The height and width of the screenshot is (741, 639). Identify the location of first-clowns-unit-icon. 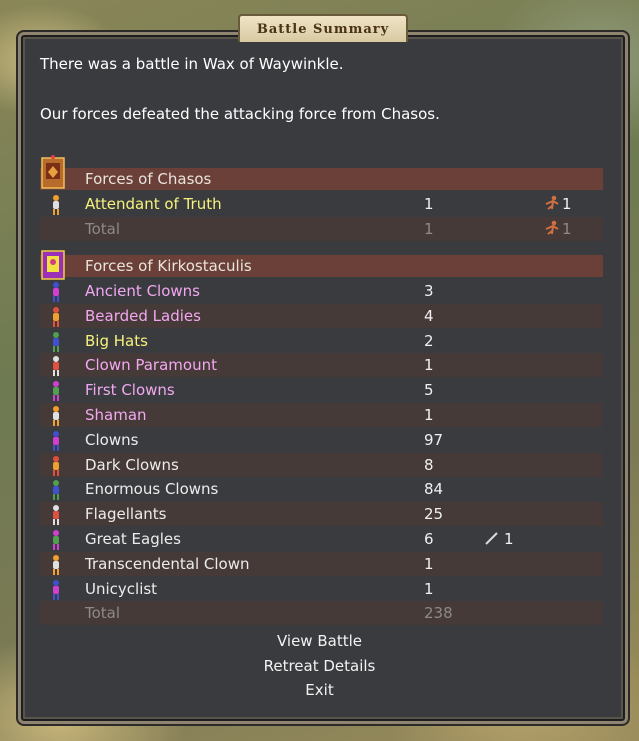
(55, 390).